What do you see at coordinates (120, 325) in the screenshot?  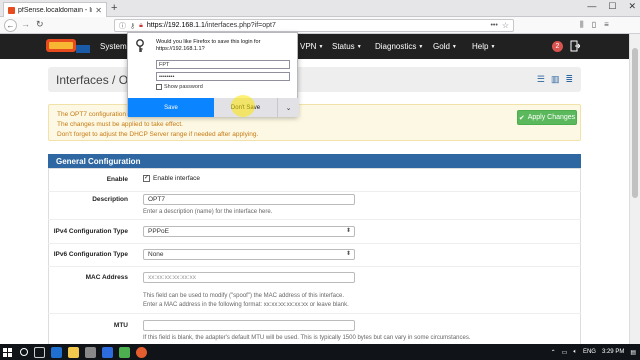 I see `mtu-label: MTU` at bounding box center [120, 325].